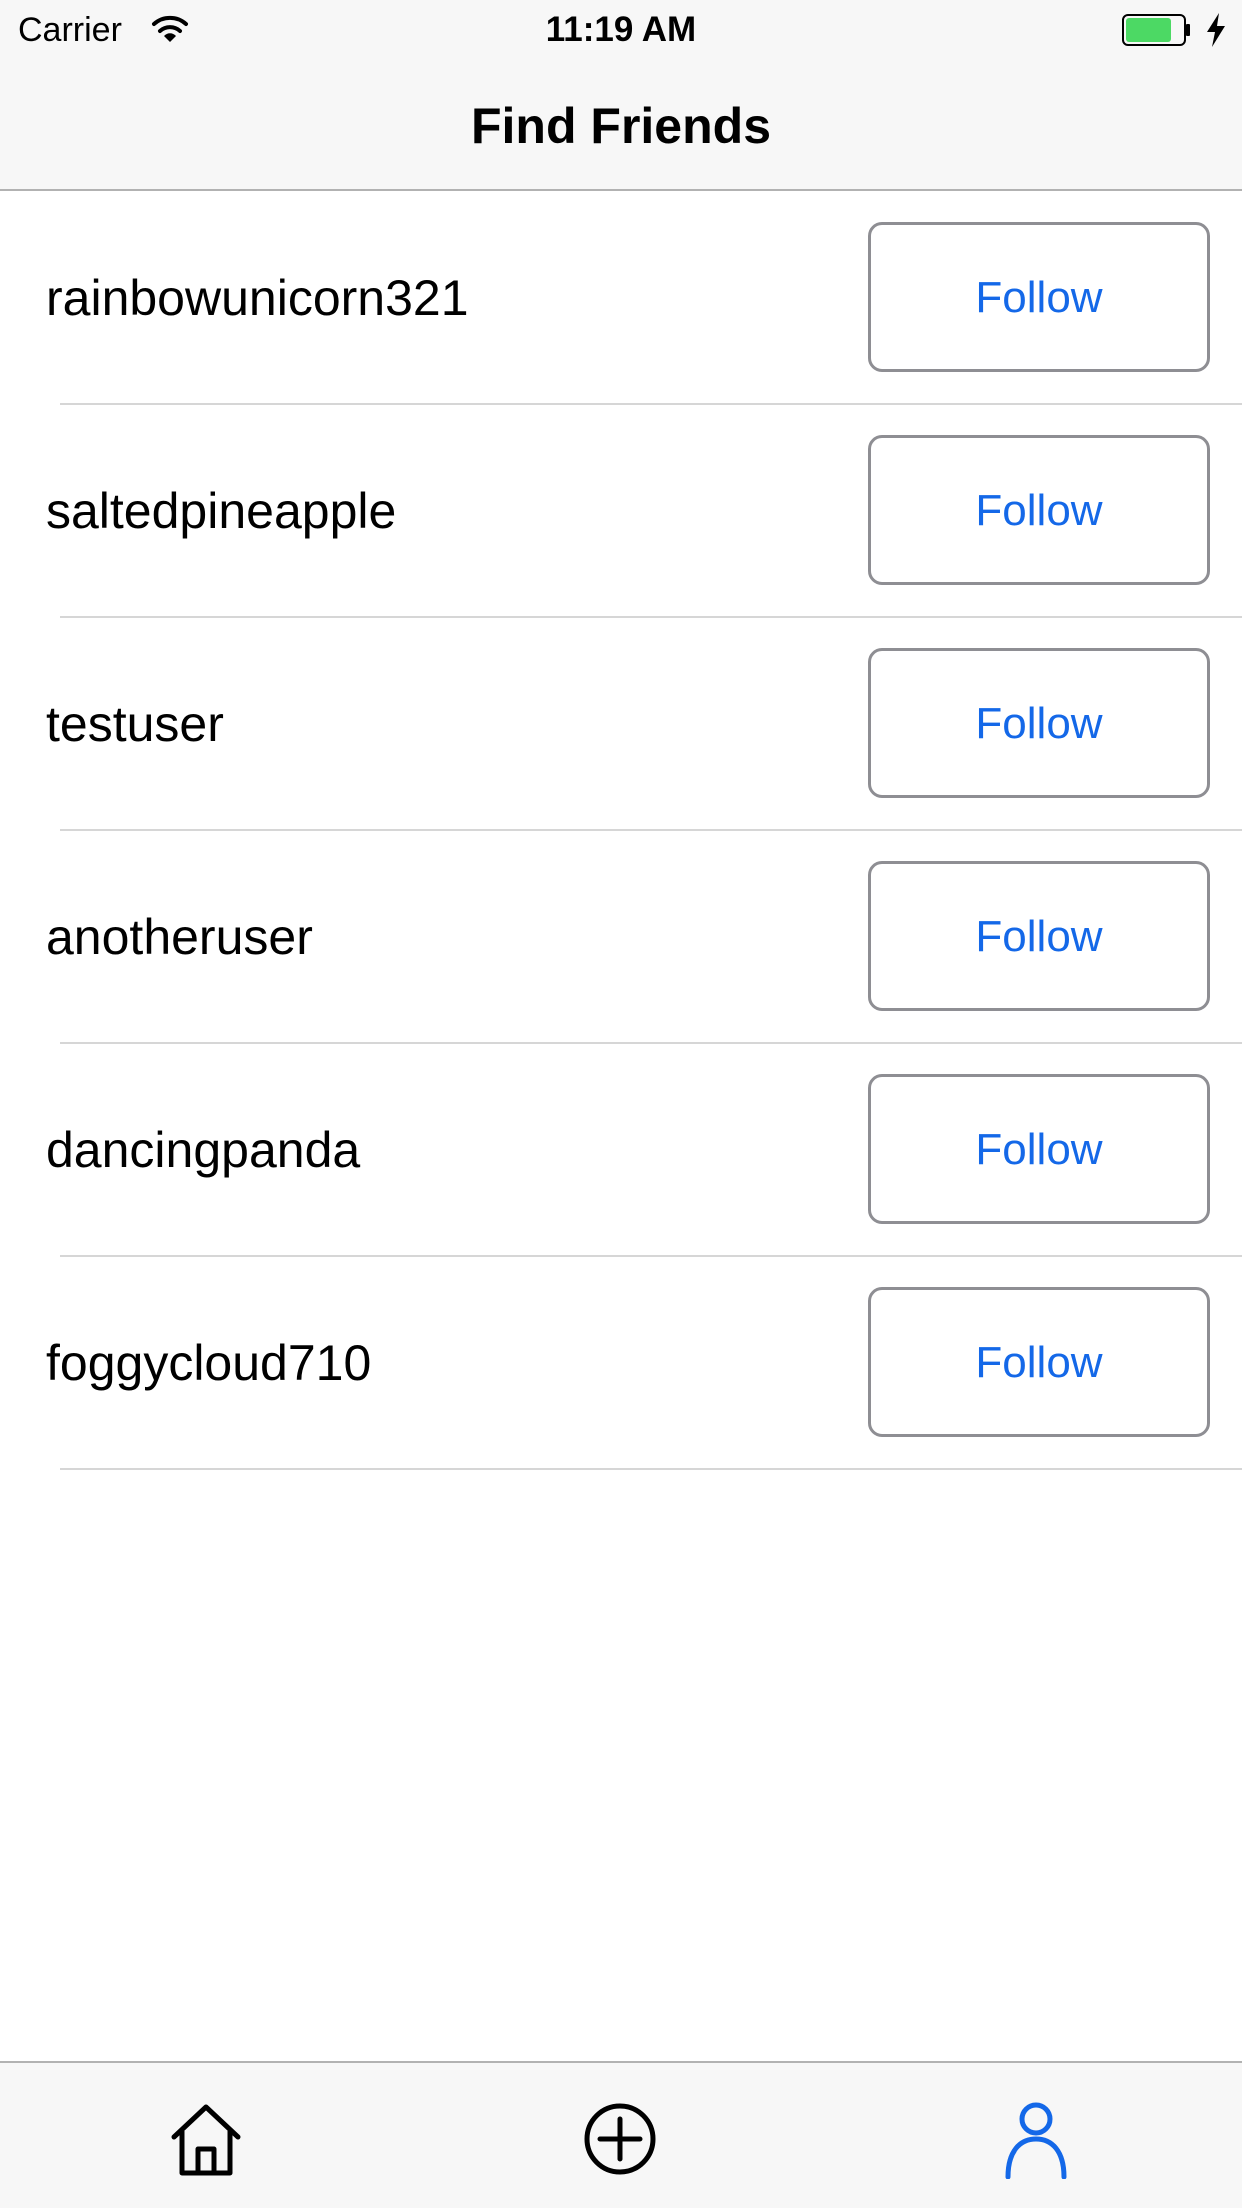  Describe the element at coordinates (135, 724) in the screenshot. I see `username-label: testuser` at that location.